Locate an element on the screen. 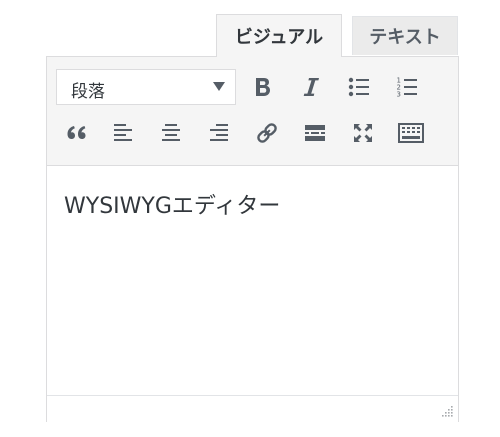 Image resolution: width=500 pixels, height=437 pixels. bullet-list-icon is located at coordinates (358, 87).